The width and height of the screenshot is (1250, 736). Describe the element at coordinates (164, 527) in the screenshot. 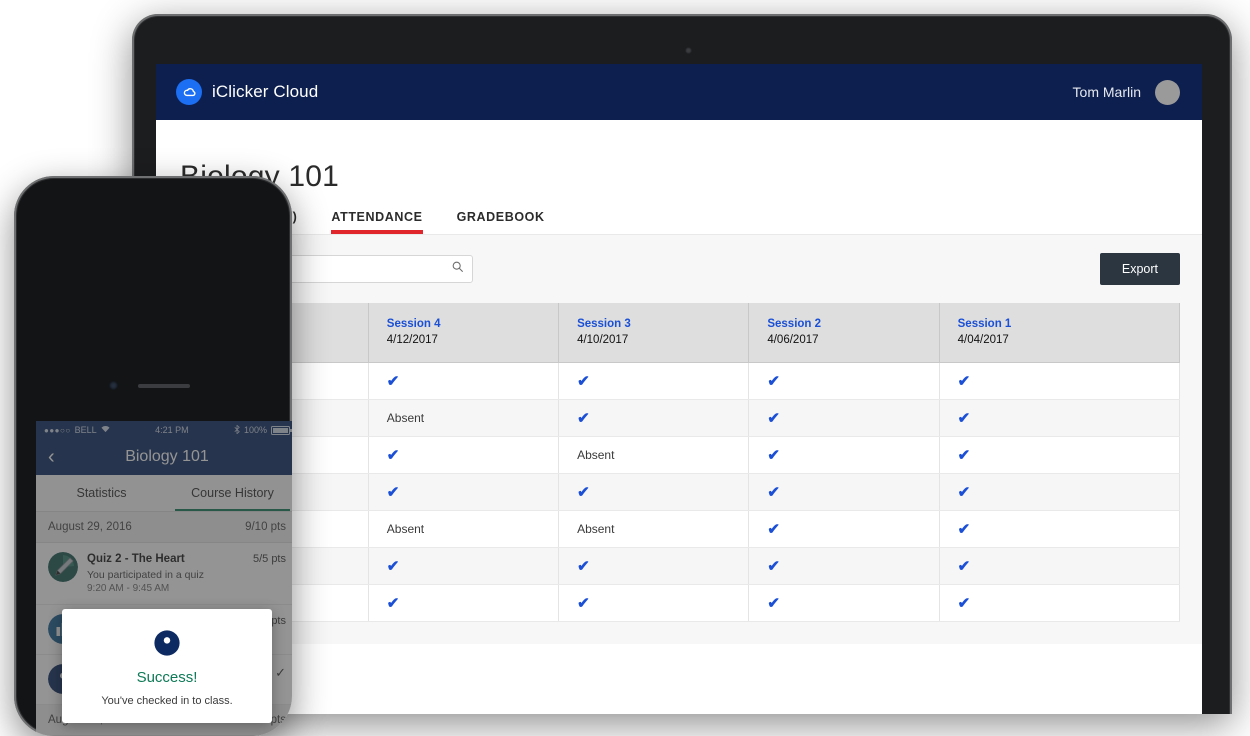

I see `history-date-header: August 29, 2016 9/10 pts` at that location.